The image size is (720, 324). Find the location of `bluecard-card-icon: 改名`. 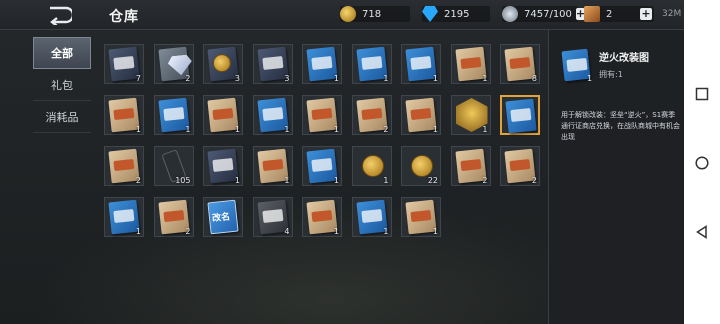

bluecard-card-icon: 改名 is located at coordinates (223, 217).